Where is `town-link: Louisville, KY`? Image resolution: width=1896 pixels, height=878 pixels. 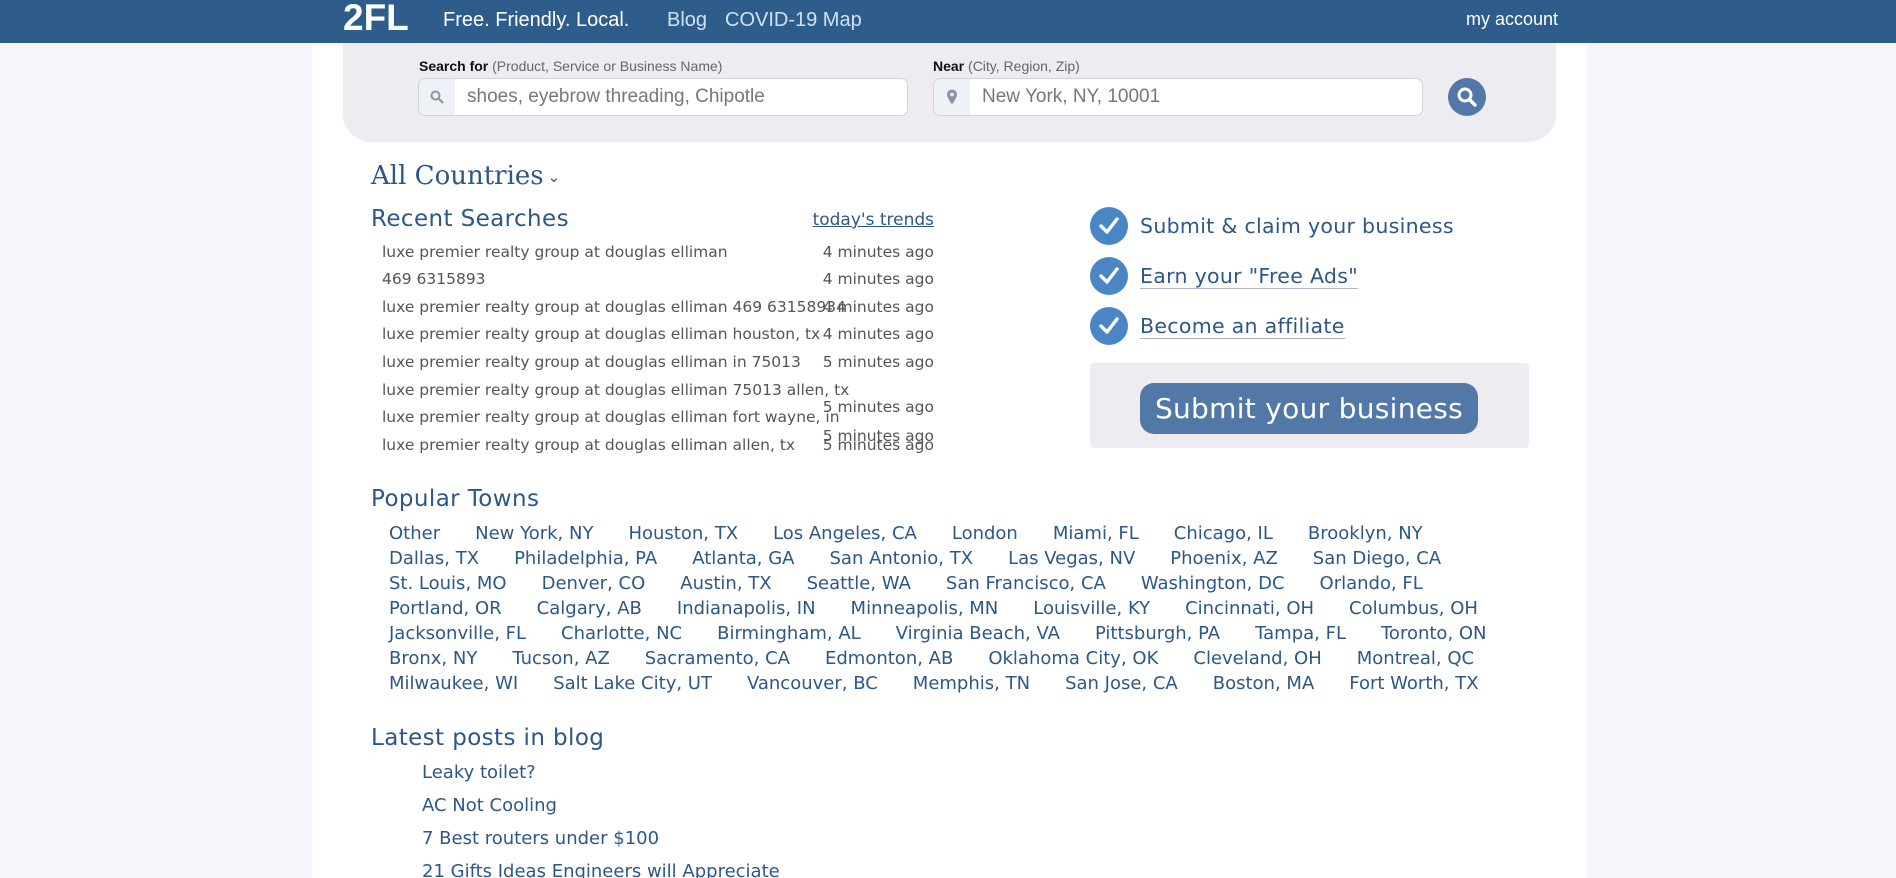
town-link: Louisville, KY is located at coordinates (1091, 608).